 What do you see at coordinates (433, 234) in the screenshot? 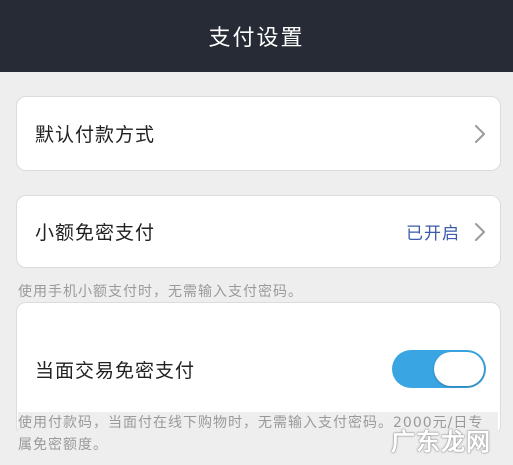
I see `status-badge: 已开启` at bounding box center [433, 234].